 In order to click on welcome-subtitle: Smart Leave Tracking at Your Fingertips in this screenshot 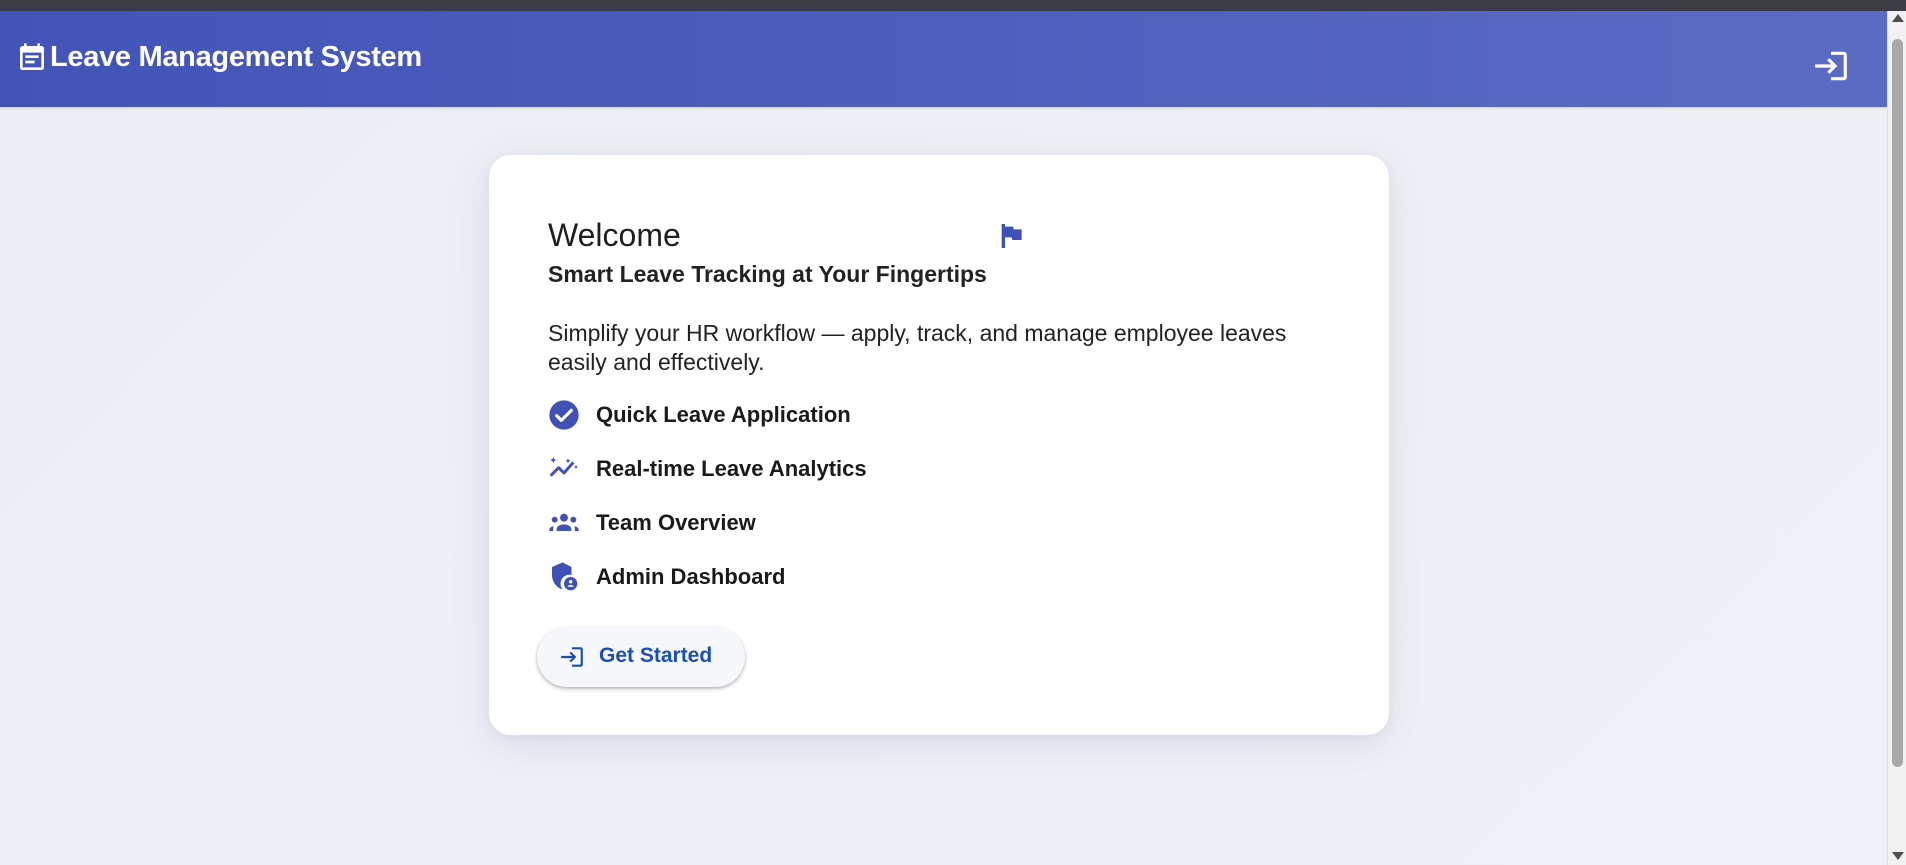, I will do `click(767, 274)`.